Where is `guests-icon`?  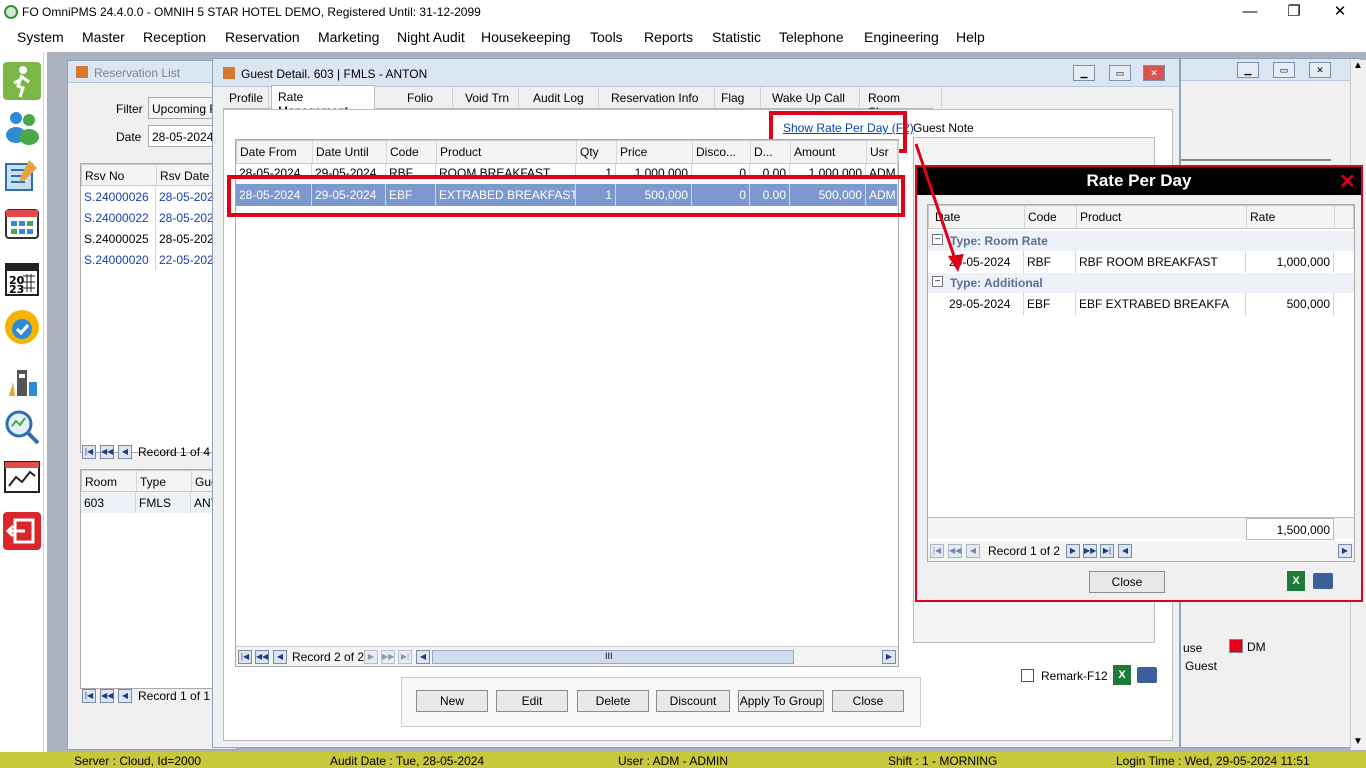 guests-icon is located at coordinates (22, 127).